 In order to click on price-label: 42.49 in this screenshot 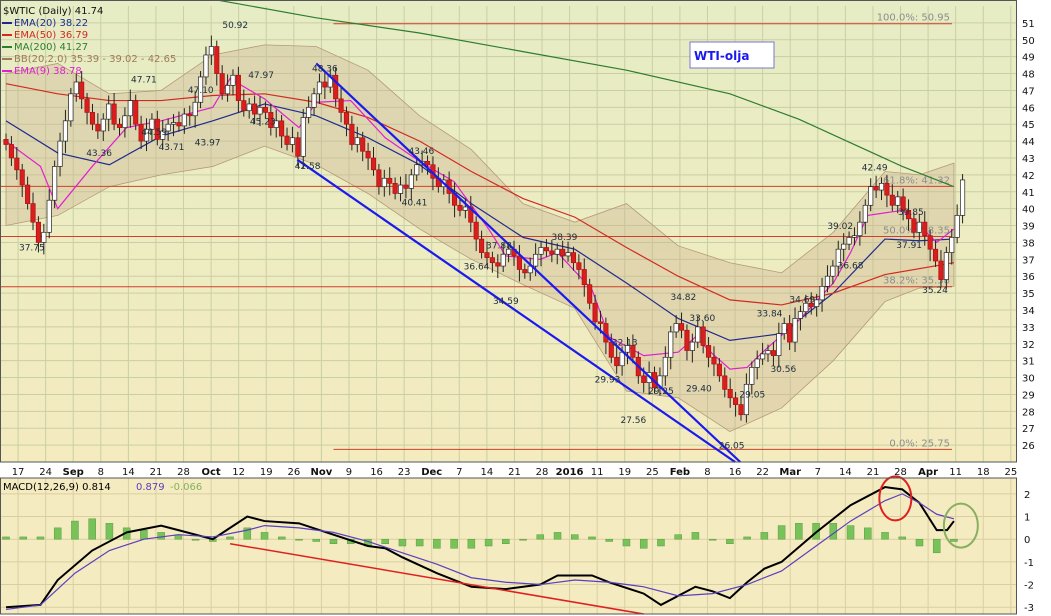, I will do `click(875, 169)`.